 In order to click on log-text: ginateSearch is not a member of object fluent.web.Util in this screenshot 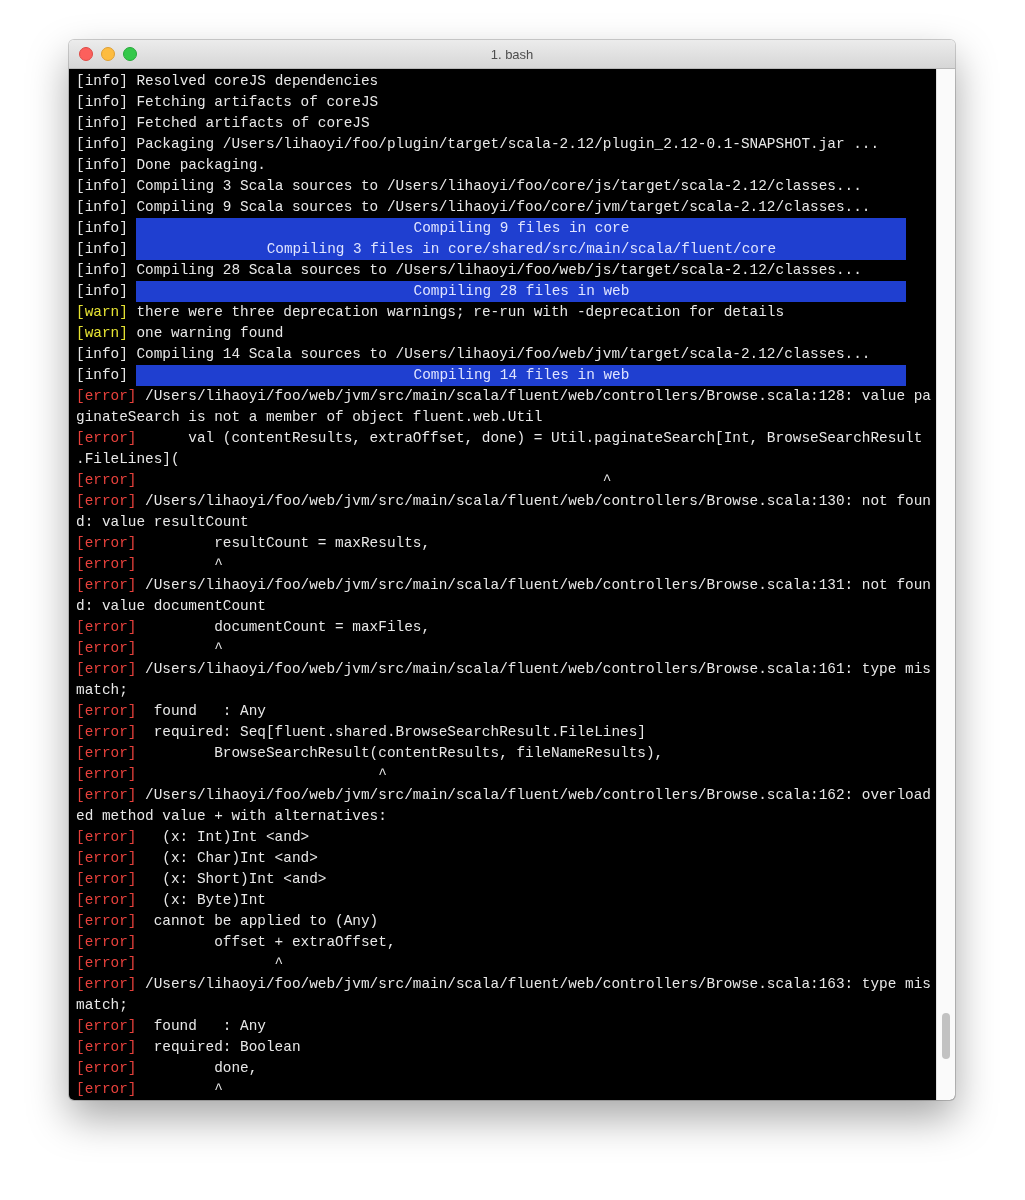, I will do `click(309, 417)`.